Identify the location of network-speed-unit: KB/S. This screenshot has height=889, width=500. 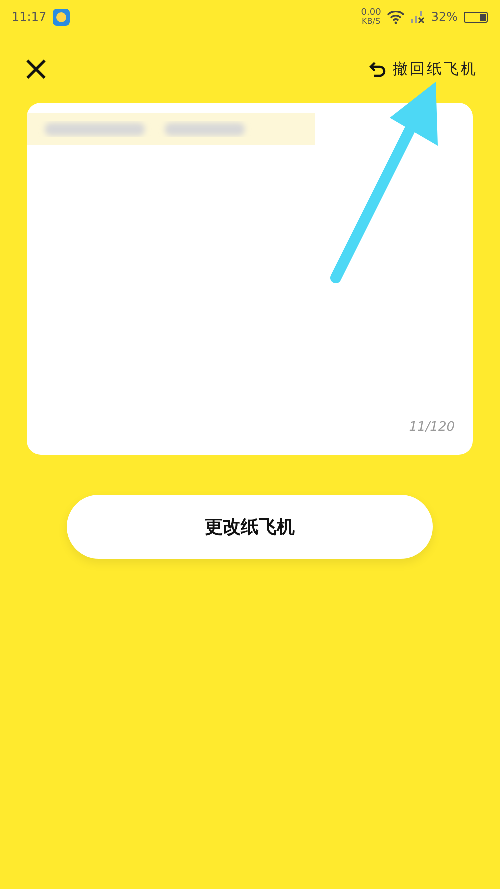
(371, 22).